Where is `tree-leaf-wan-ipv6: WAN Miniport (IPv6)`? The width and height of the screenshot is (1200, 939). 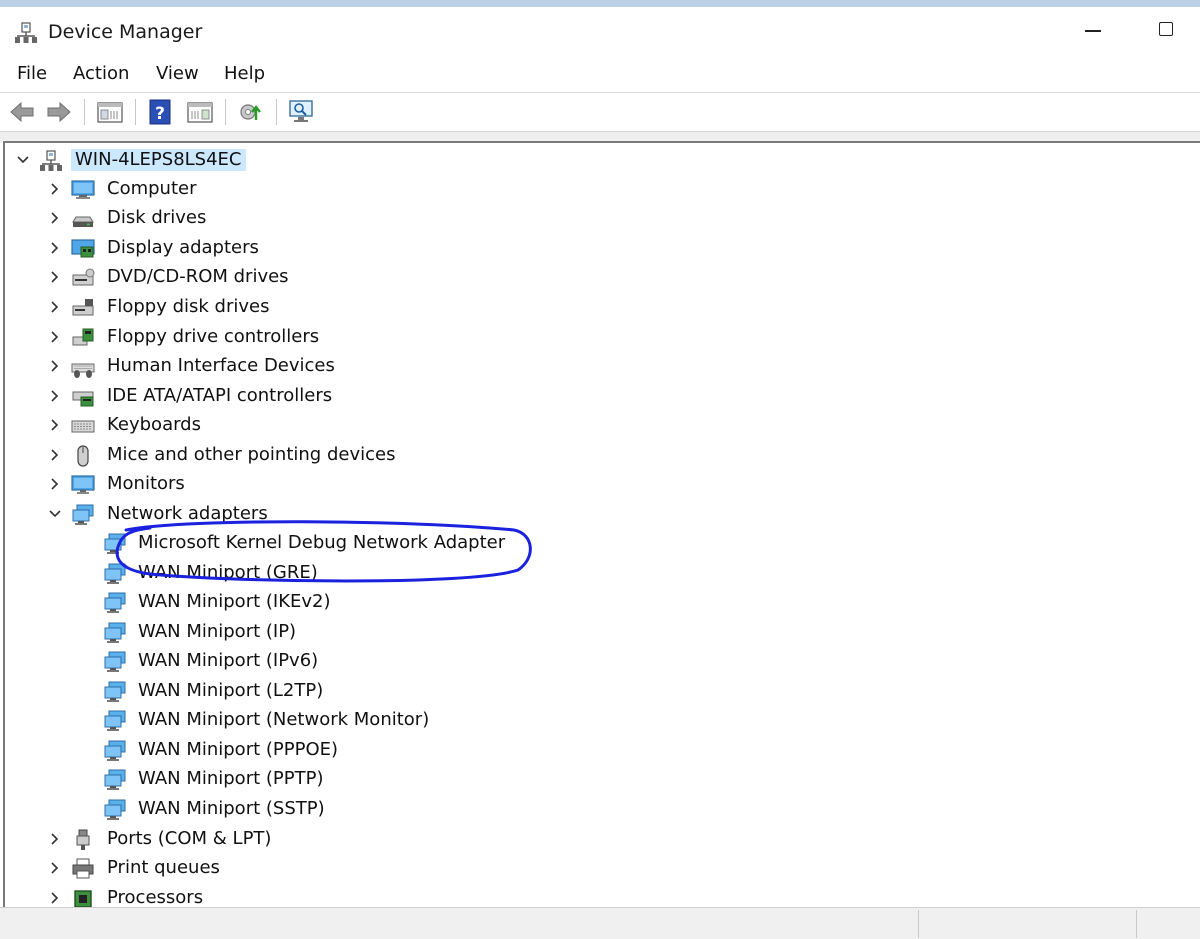 tree-leaf-wan-ipv6: WAN Miniport (IPv6) is located at coordinates (600, 661).